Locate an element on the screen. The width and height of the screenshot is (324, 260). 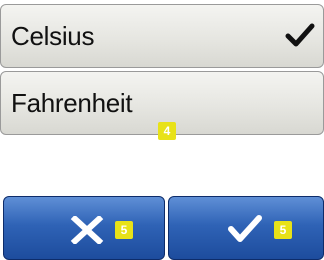
confirm-button: 5 is located at coordinates (246, 228).